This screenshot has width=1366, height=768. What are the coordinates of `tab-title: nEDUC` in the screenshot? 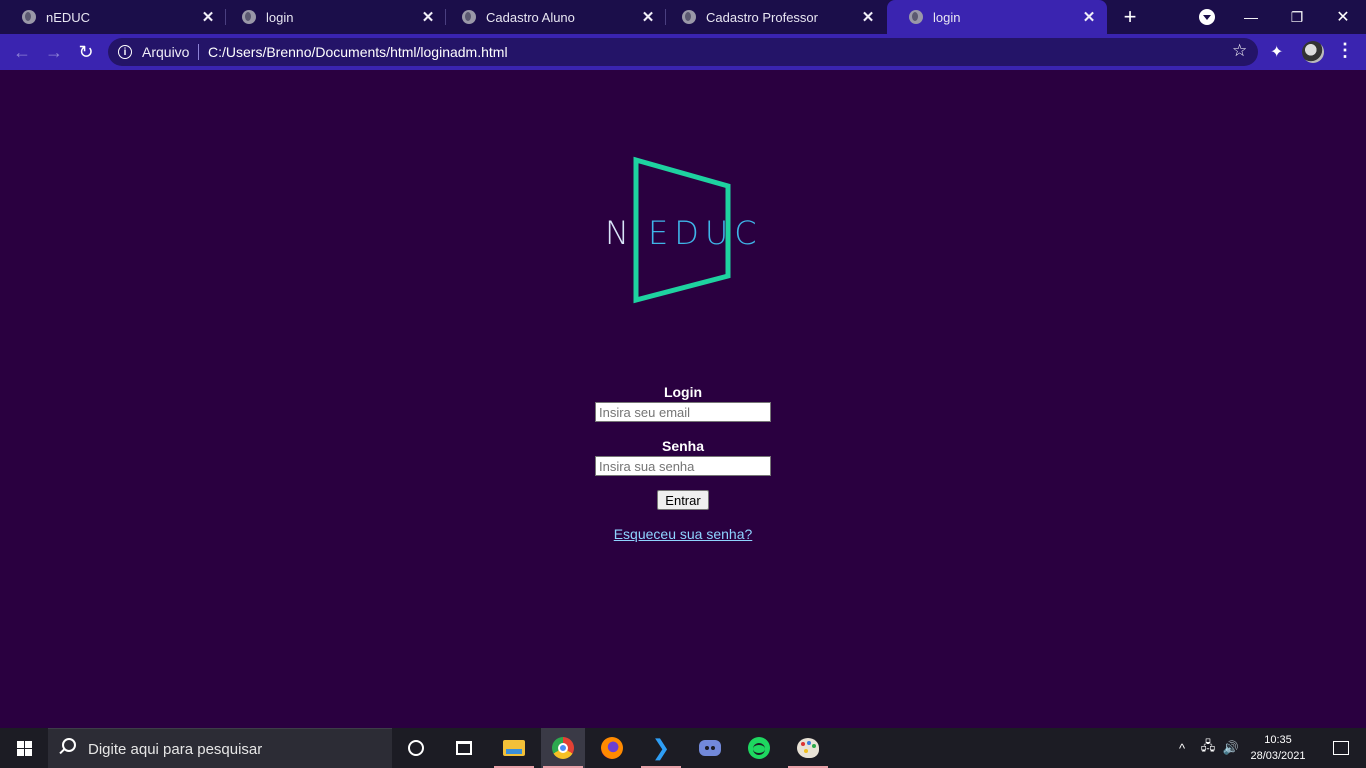 It's located at (68, 17).